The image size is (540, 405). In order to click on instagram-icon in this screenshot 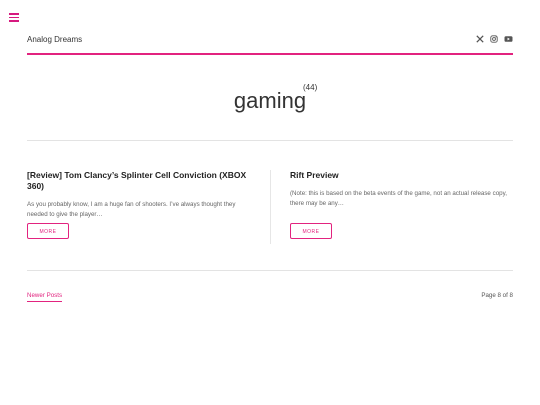, I will do `click(494, 39)`.